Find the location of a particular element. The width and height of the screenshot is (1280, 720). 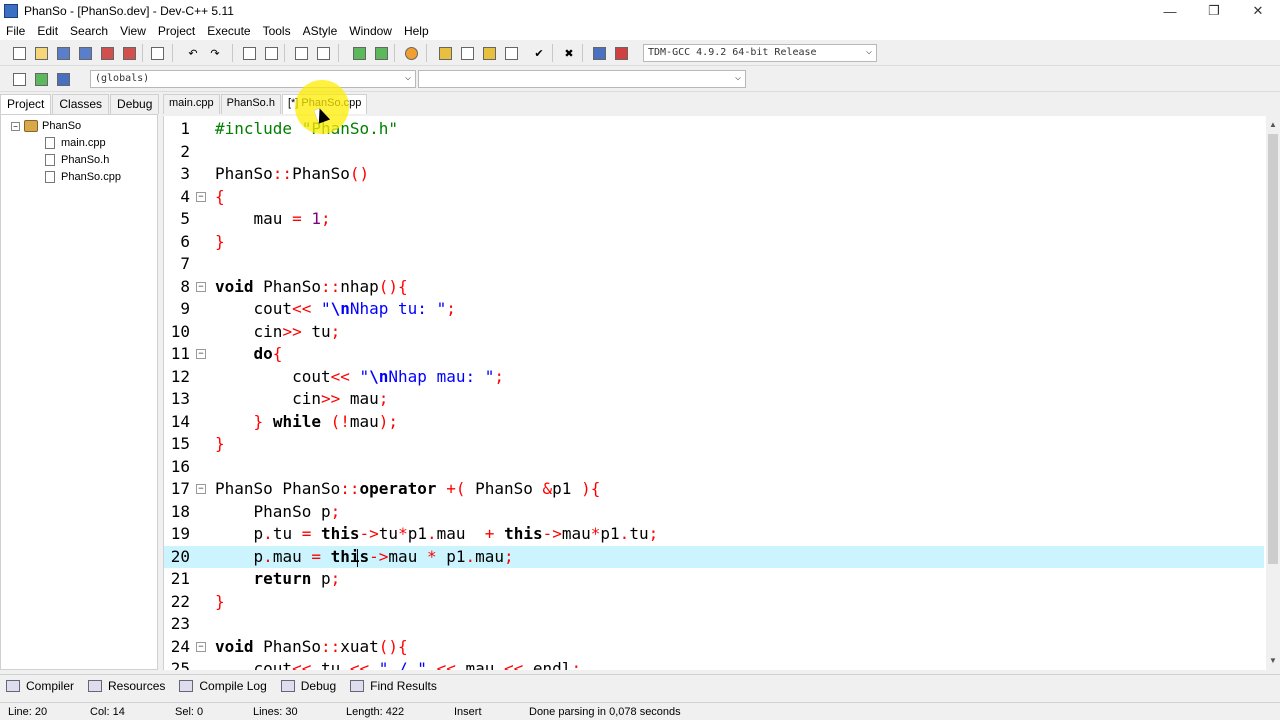

tab-find-results: Find Results is located at coordinates (394, 686).